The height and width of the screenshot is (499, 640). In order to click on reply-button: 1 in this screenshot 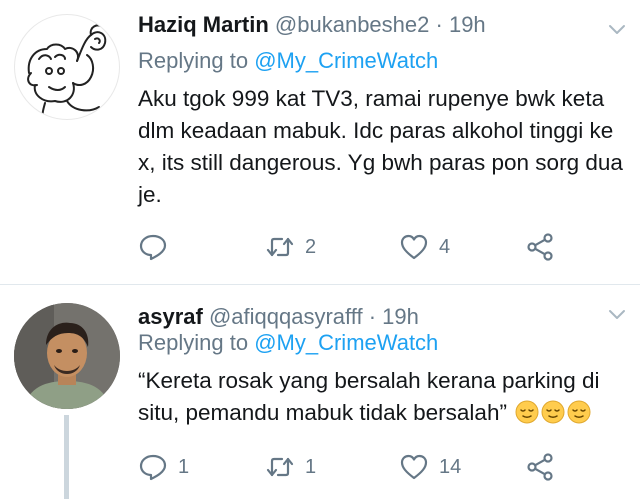, I will do `click(163, 467)`.